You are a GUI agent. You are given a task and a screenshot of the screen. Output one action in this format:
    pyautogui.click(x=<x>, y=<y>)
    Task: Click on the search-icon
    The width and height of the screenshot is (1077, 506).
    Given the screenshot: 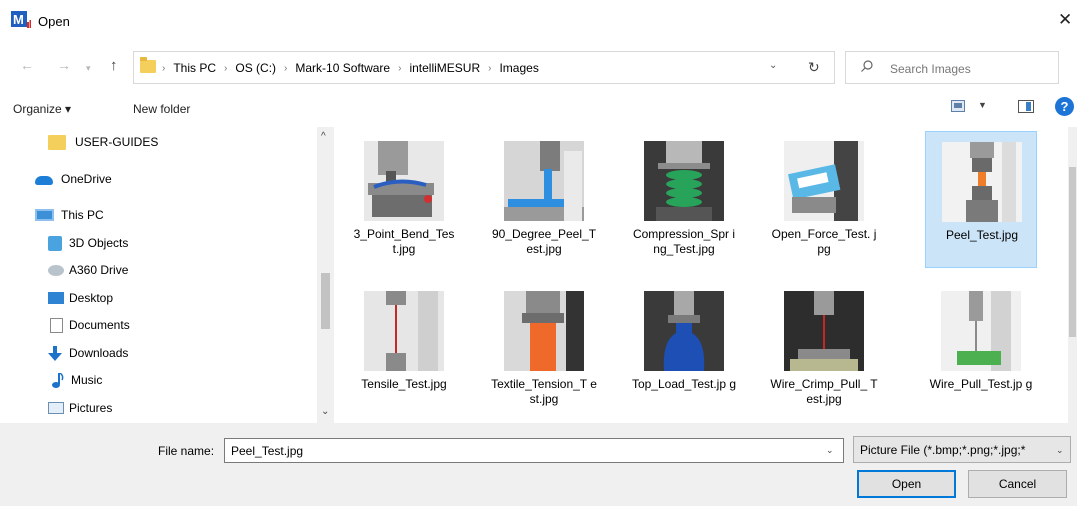 What is the action you would take?
    pyautogui.click(x=867, y=66)
    